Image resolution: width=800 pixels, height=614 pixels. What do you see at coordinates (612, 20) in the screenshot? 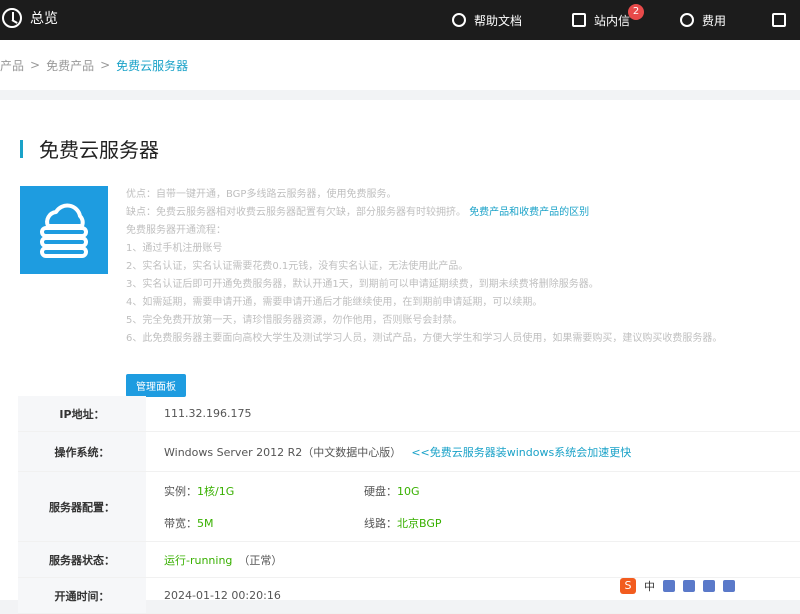
I see `nav-messages-label: 站内信` at bounding box center [612, 20].